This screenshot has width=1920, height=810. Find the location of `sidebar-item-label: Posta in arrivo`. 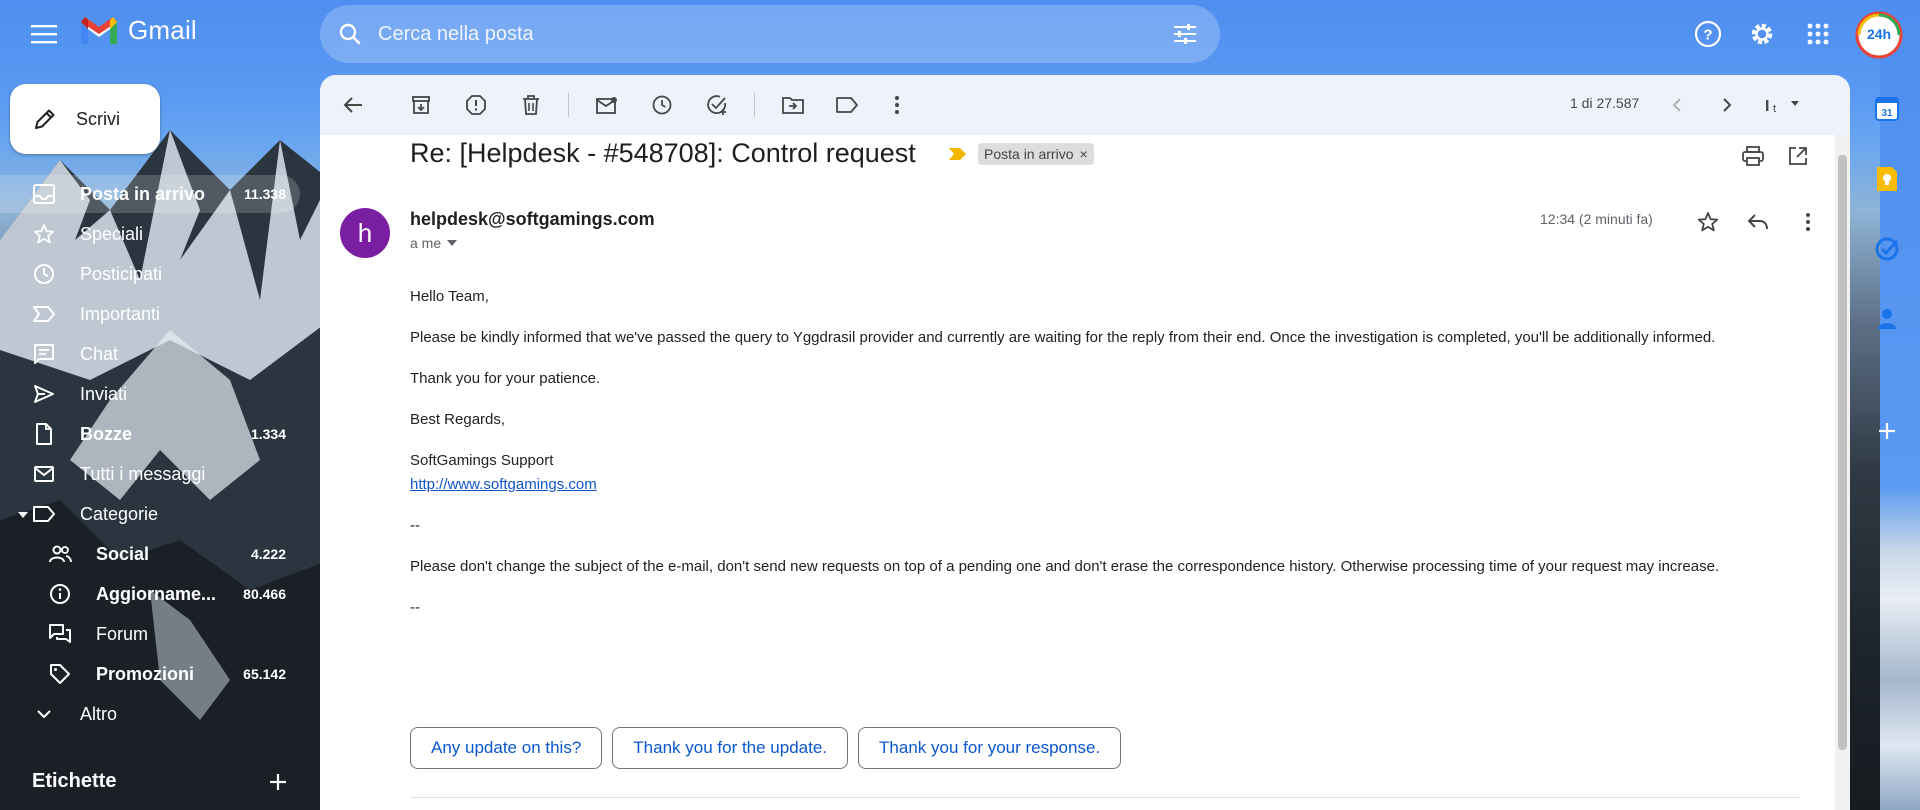

sidebar-item-label: Posta in arrivo is located at coordinates (143, 193).